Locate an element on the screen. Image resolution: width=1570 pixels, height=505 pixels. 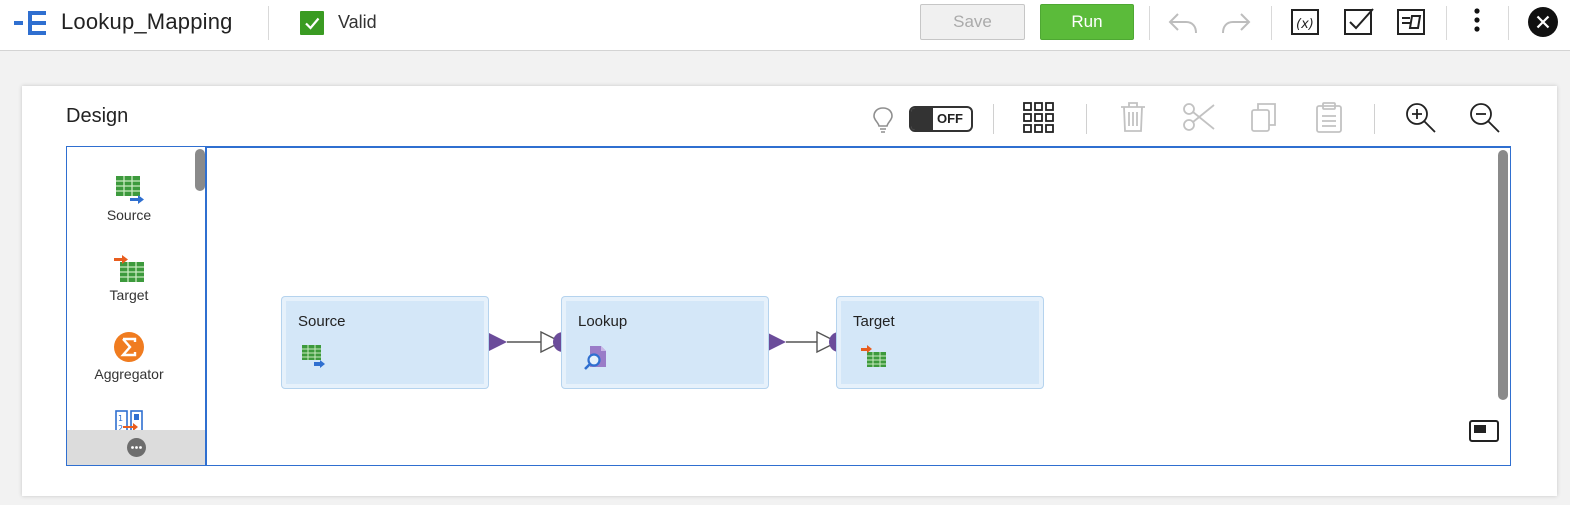
delete-icon is located at coordinates (1133, 117).